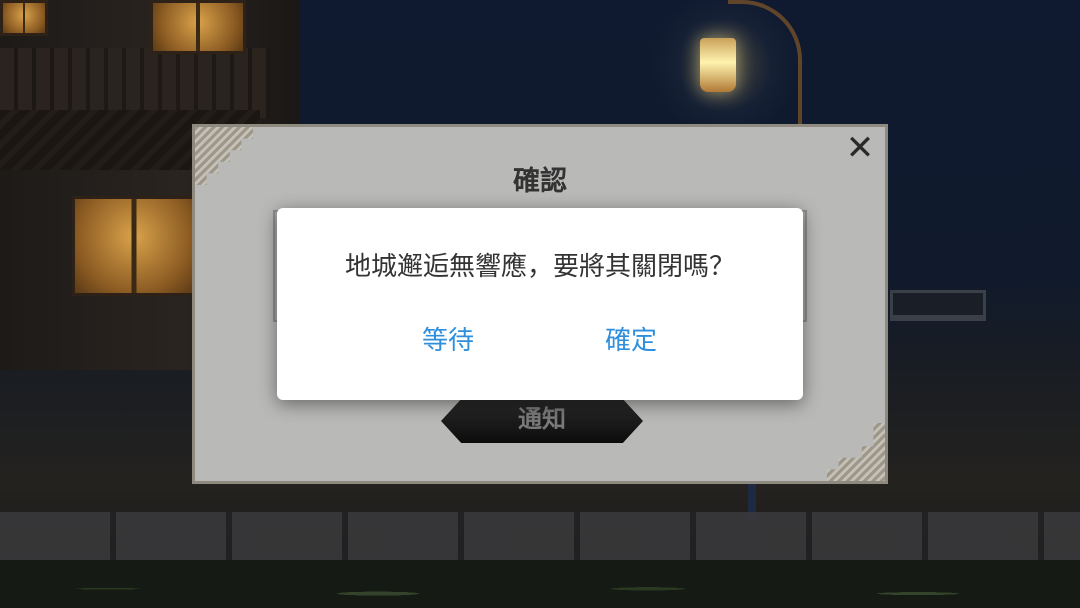 The image size is (1080, 608). Describe the element at coordinates (135, 83) in the screenshot. I see `building-balcony` at that location.